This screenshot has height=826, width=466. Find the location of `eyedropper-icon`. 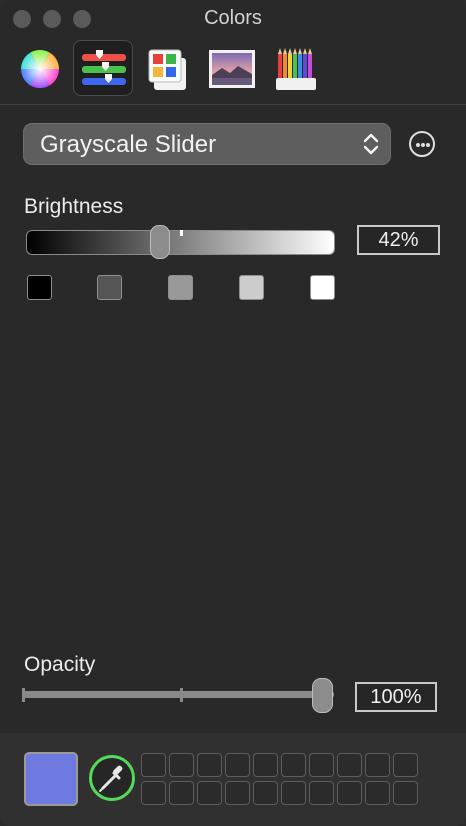

eyedropper-icon is located at coordinates (111, 778).